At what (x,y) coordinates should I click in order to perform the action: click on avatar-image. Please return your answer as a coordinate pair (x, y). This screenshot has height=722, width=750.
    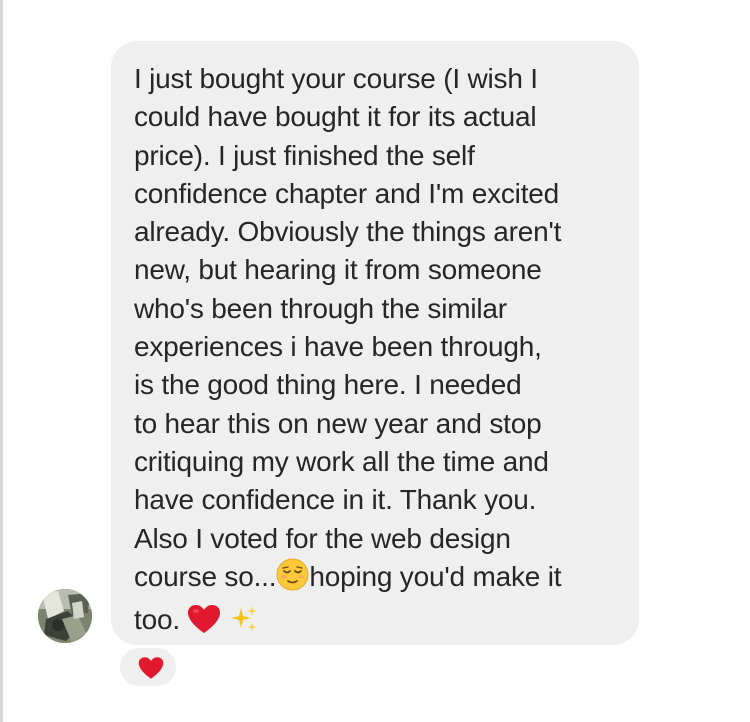
    Looking at the image, I should click on (65, 616).